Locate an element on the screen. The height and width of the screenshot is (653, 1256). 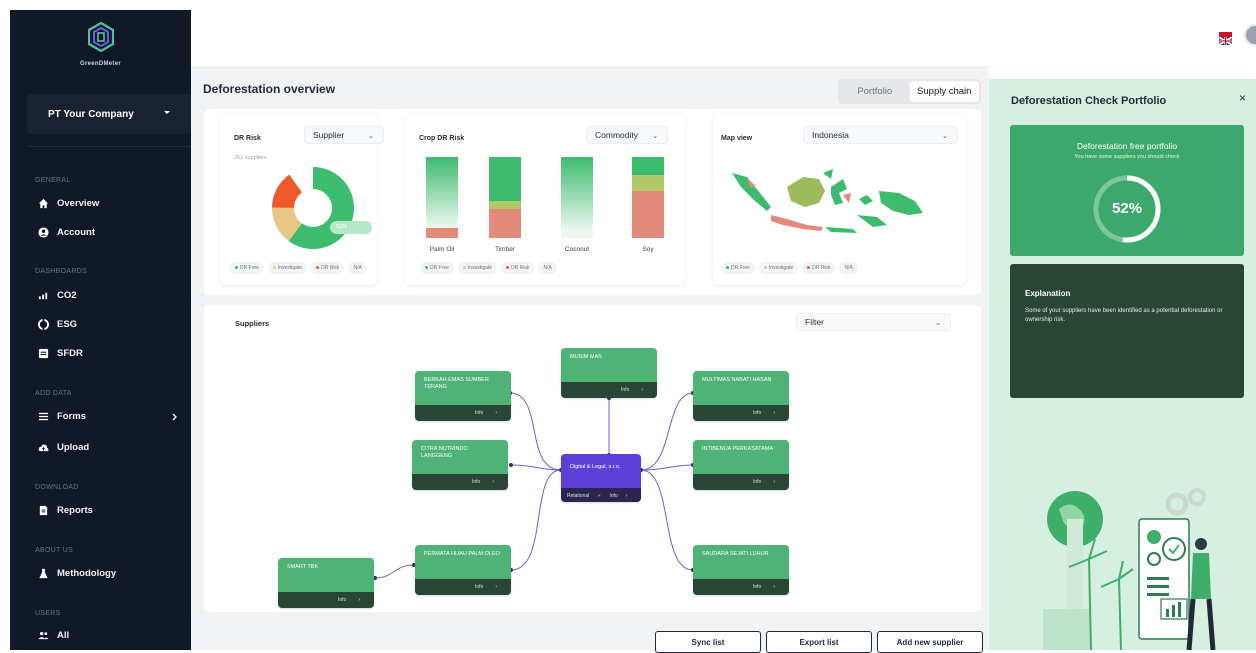
nav-account: Account is located at coordinates (66, 232).